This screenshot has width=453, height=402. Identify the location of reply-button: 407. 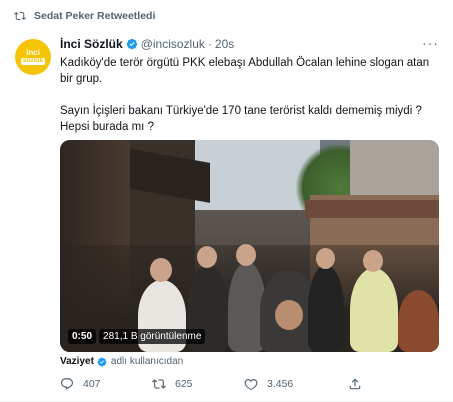
(106, 384).